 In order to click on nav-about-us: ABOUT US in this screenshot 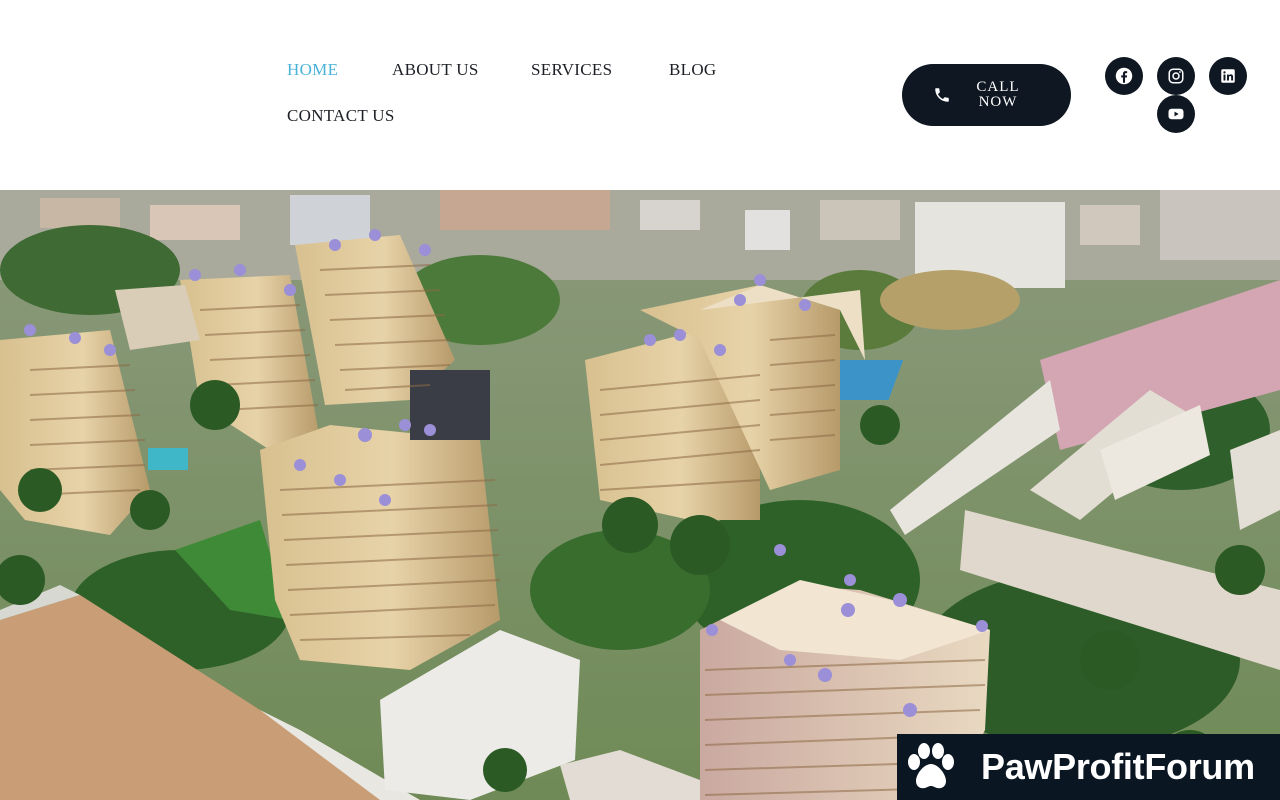, I will do `click(435, 70)`.